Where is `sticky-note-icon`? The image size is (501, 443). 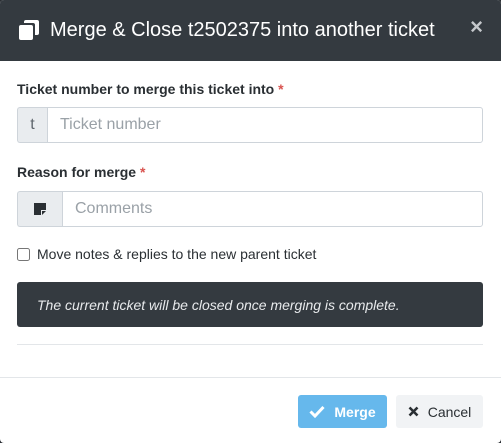 sticky-note-icon is located at coordinates (40, 209).